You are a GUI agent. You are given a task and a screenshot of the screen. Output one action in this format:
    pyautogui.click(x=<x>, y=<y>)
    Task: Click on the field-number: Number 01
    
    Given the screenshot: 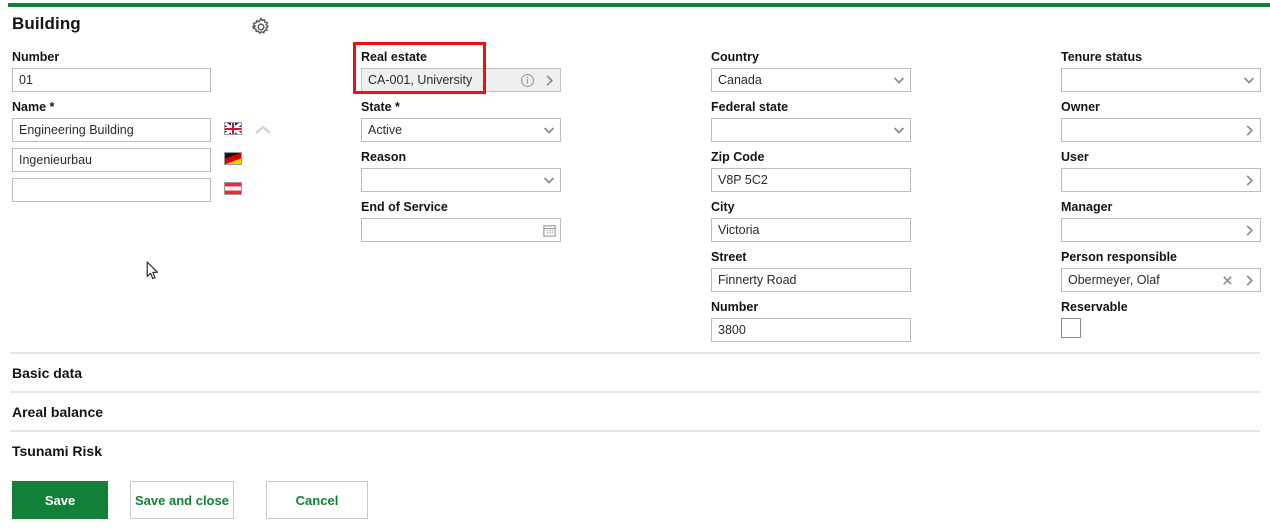 What is the action you would take?
    pyautogui.click(x=111, y=70)
    